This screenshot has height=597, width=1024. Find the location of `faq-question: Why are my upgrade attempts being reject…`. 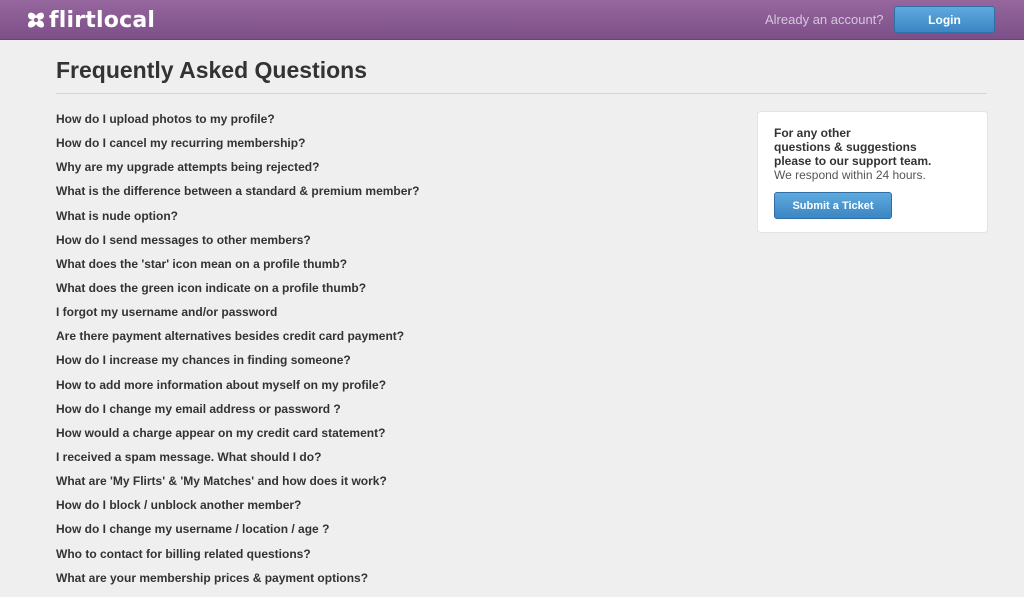

faq-question: Why are my upgrade attempts being reject… is located at coordinates (237, 171).